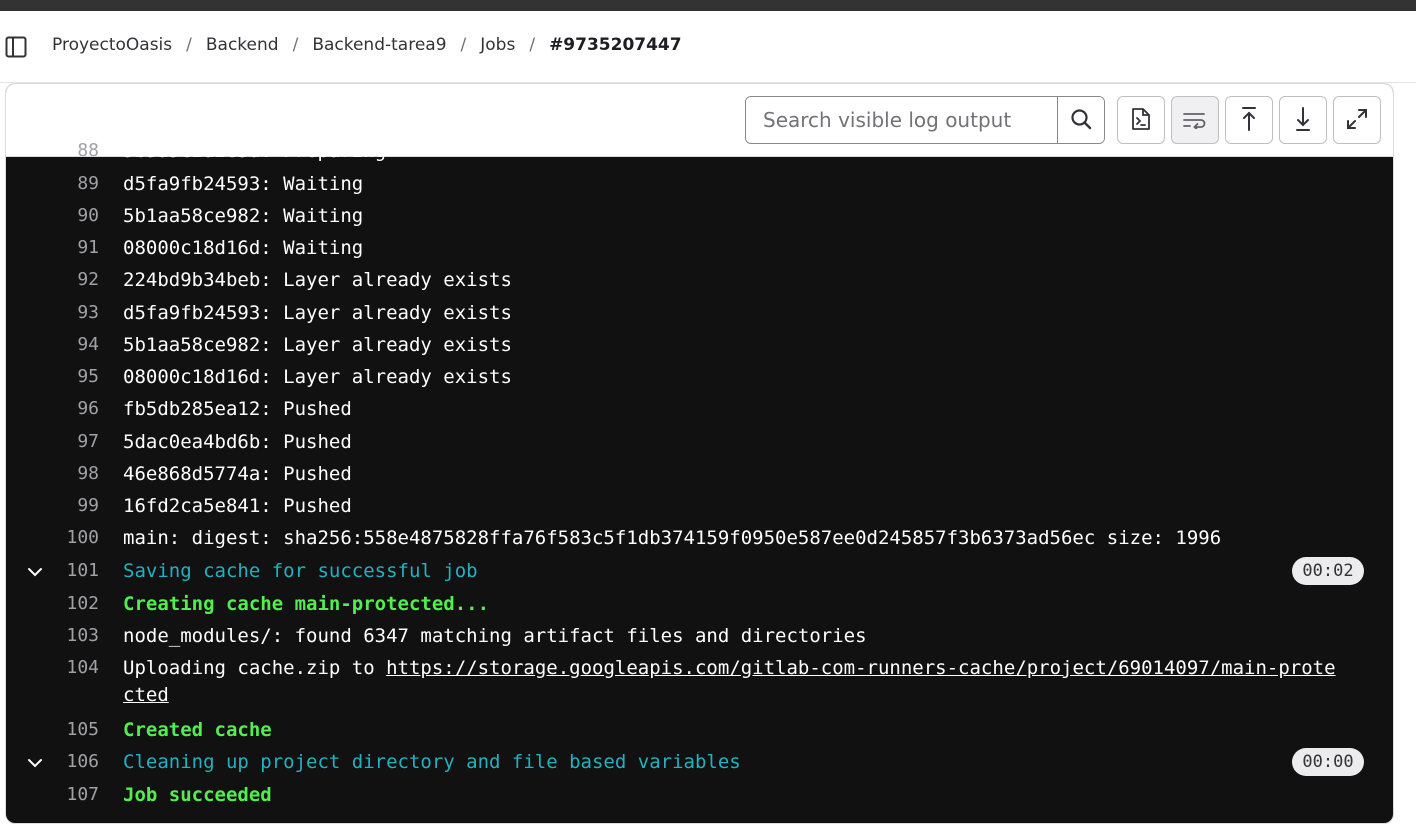 Image resolution: width=1416 pixels, height=828 pixels. I want to click on line-text-prefix: Uploading cache.zip to, so click(255, 668).